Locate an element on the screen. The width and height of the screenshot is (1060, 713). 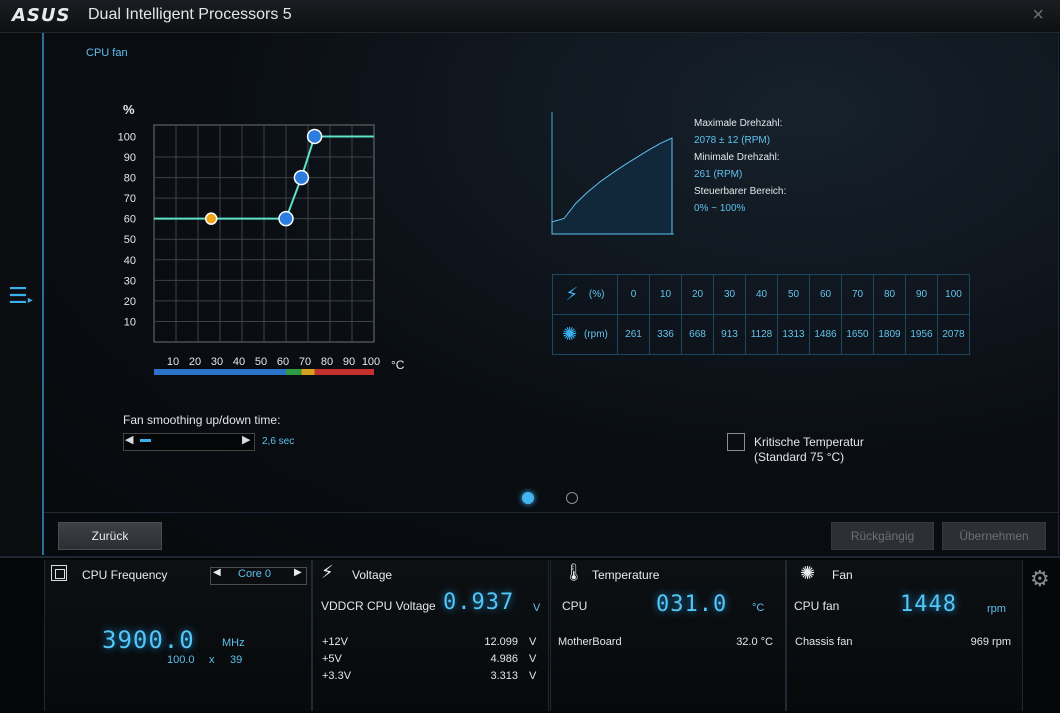
rpm-cell: 2078 is located at coordinates (953, 334).